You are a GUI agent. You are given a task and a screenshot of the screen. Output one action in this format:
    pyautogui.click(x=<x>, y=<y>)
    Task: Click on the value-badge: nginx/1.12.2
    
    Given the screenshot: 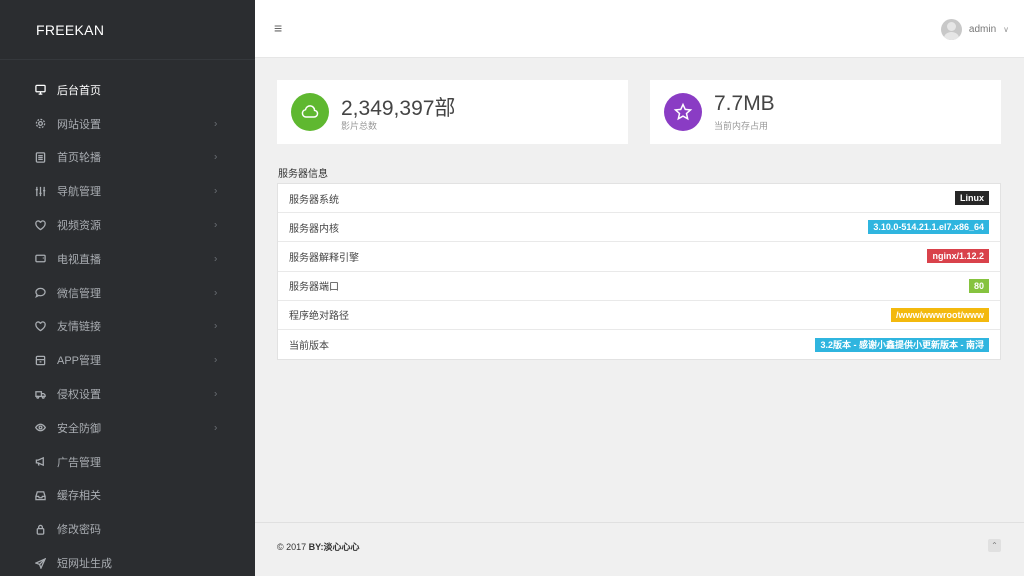 What is the action you would take?
    pyautogui.click(x=958, y=256)
    